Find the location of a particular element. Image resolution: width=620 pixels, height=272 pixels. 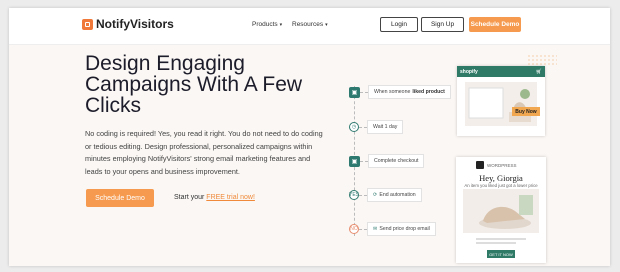

product-image is located at coordinates (501, 104).